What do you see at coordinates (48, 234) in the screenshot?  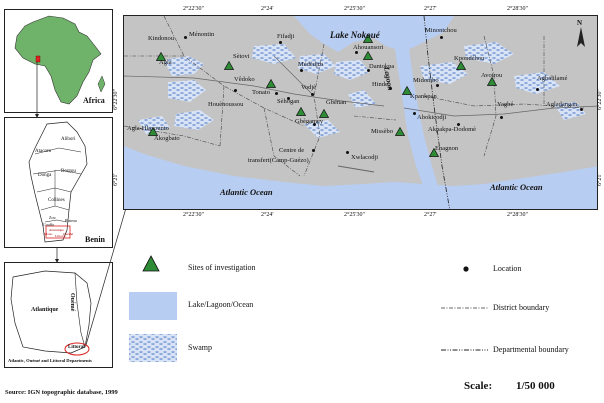 I see `dept-mono: Mono` at bounding box center [48, 234].